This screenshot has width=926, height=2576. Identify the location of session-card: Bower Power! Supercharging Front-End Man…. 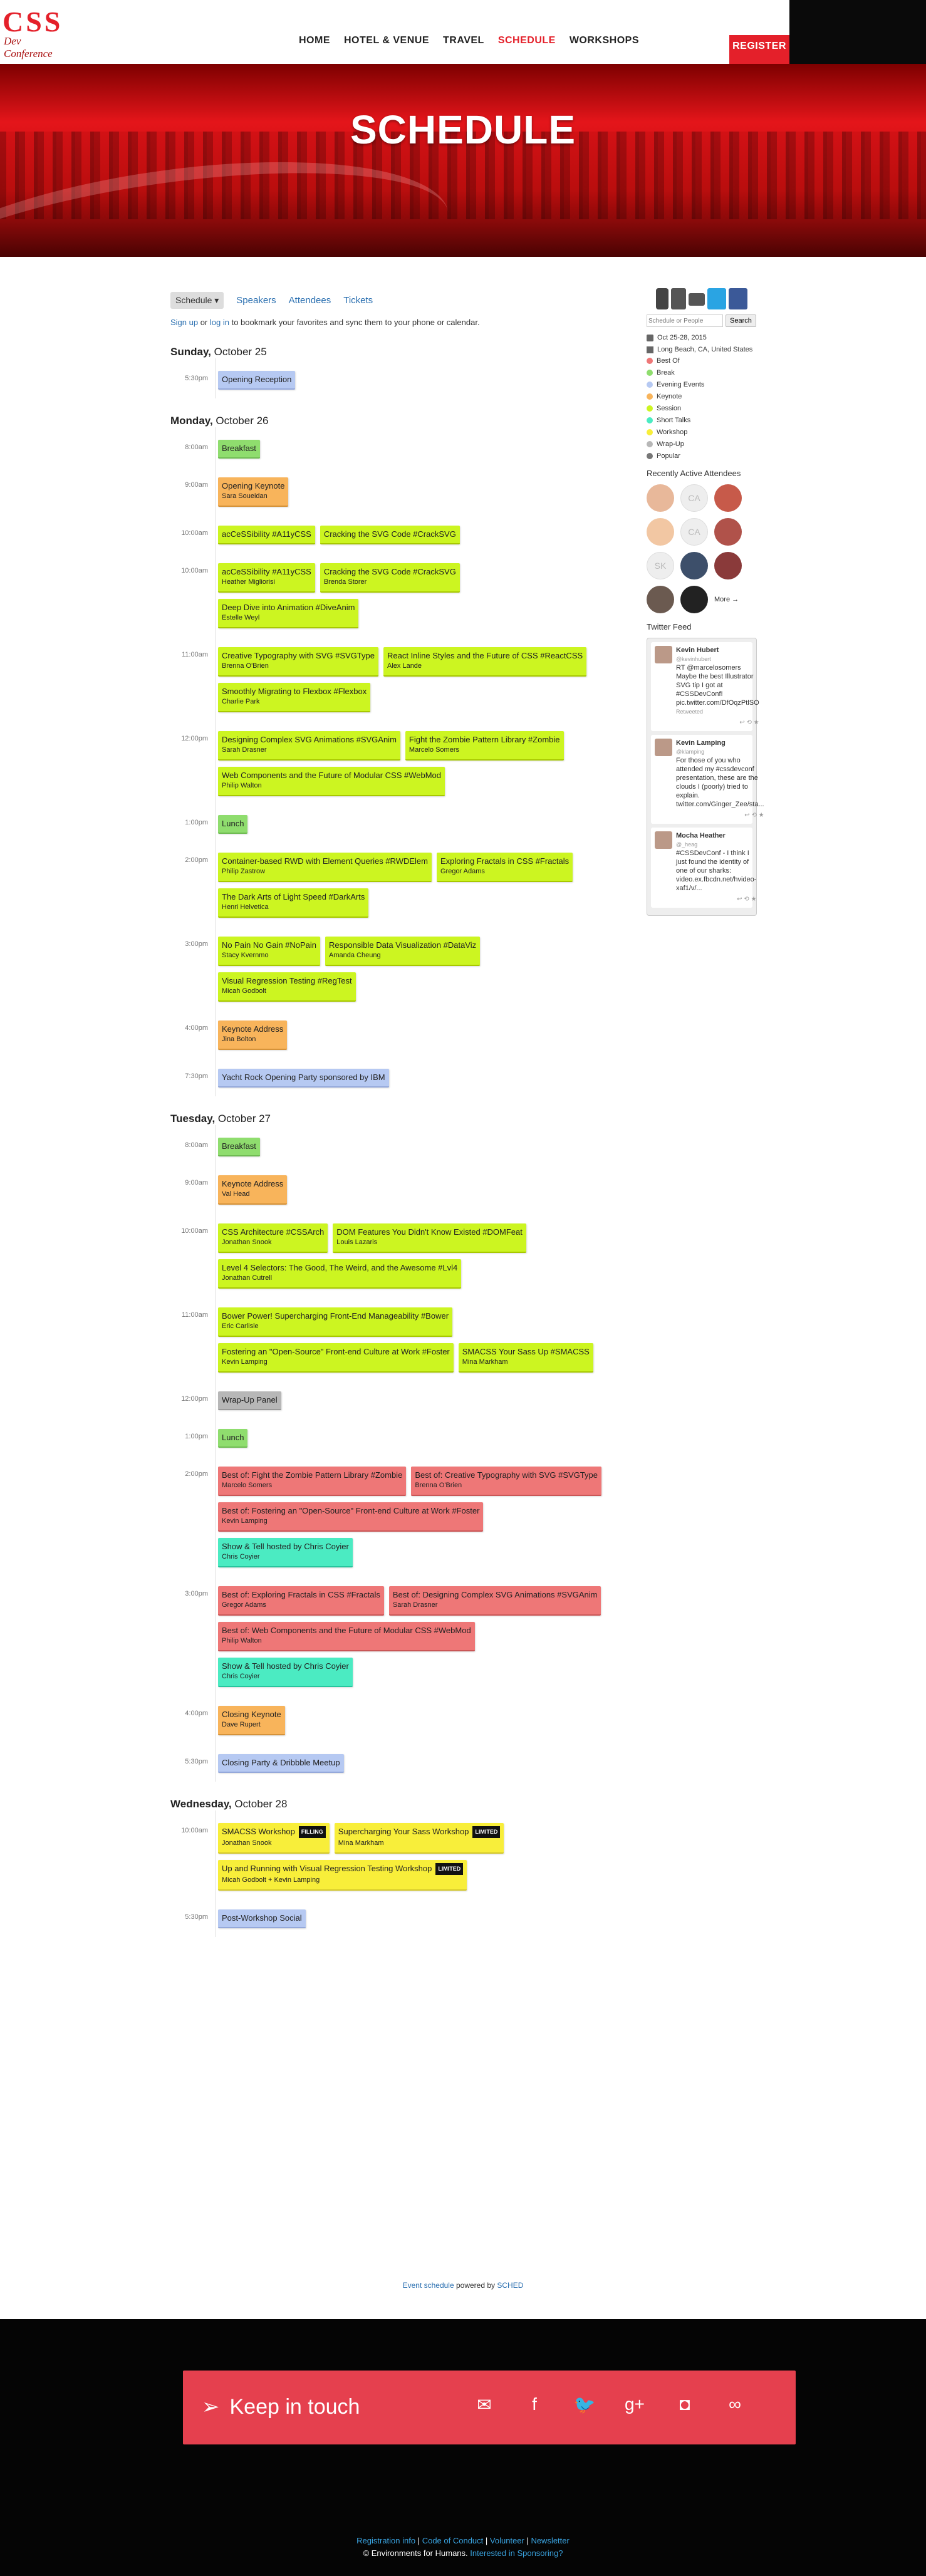
(336, 1322).